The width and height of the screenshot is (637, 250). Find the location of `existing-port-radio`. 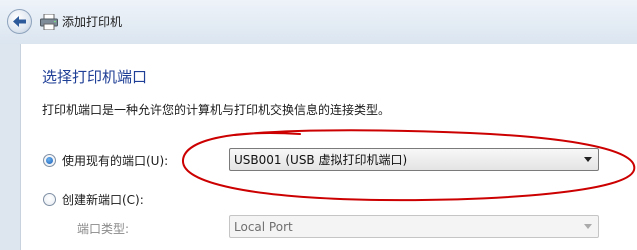

existing-port-radio is located at coordinates (49, 160).